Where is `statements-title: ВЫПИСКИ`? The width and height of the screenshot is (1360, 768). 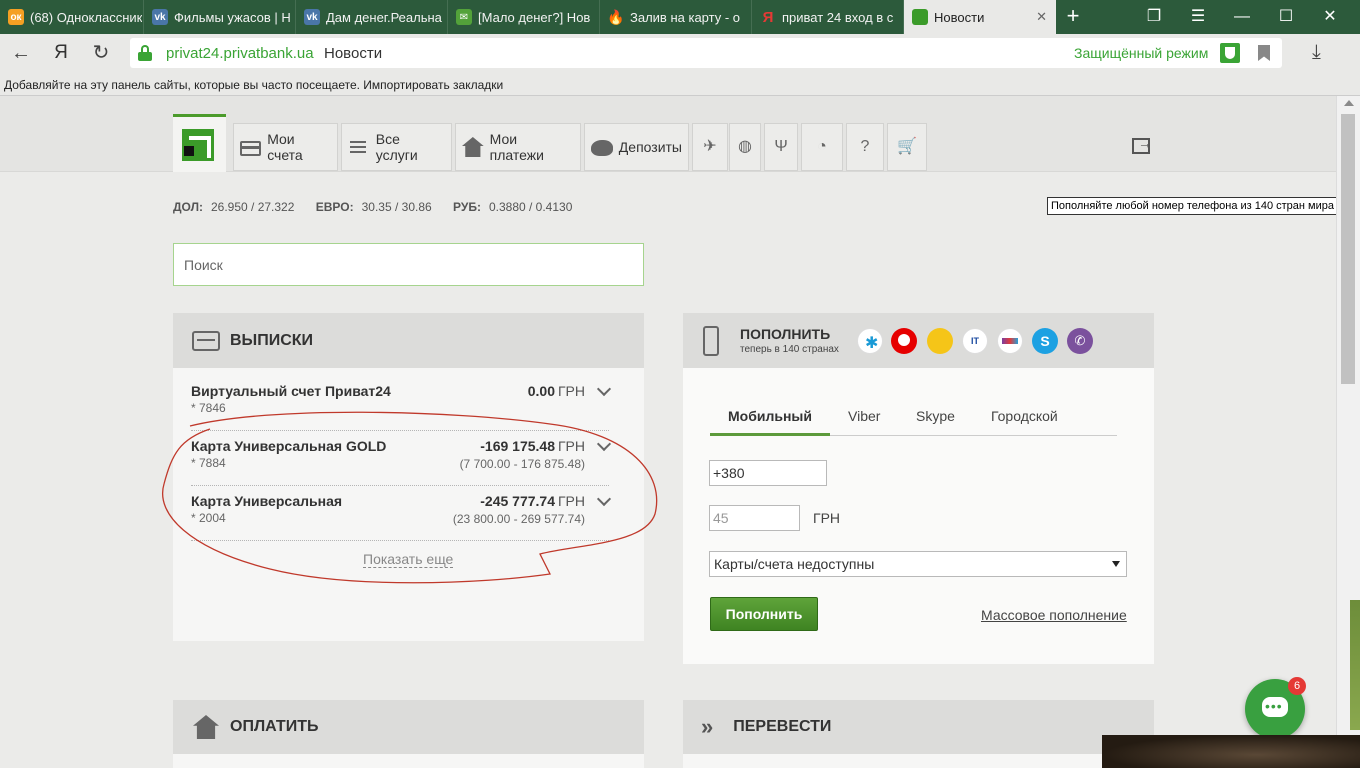
statements-title: ВЫПИСКИ is located at coordinates (272, 340).